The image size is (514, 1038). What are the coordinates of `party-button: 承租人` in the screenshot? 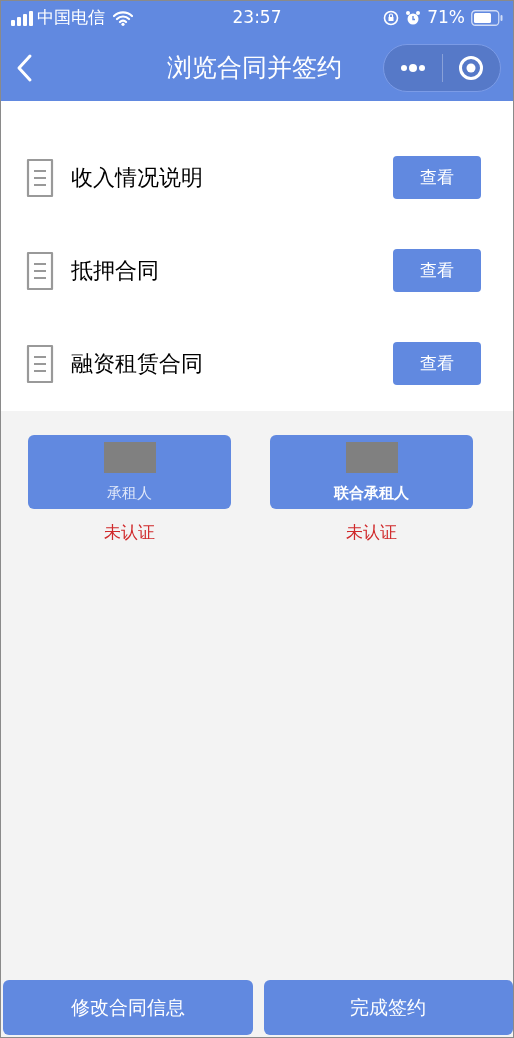 It's located at (129, 472).